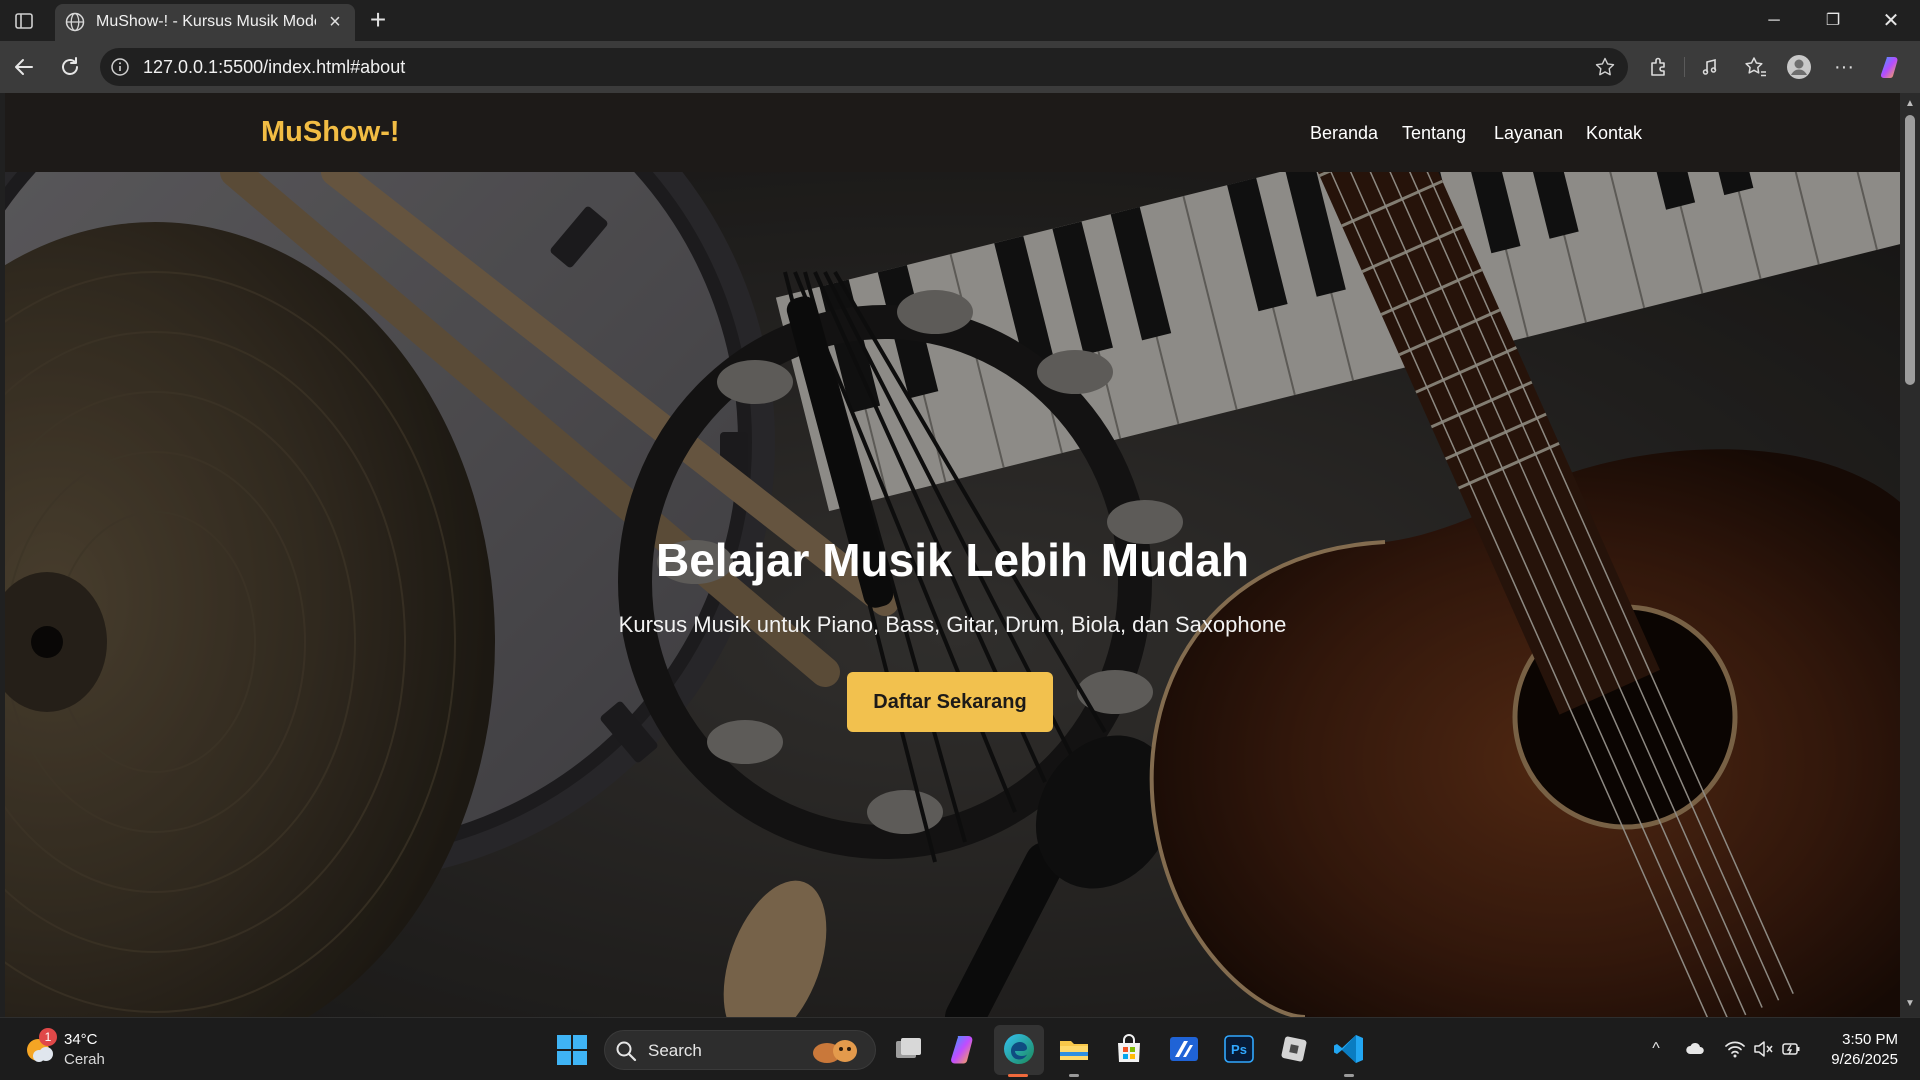  Describe the element at coordinates (1910, 1004) in the screenshot. I see `scroll-down-icon: ▼` at that location.